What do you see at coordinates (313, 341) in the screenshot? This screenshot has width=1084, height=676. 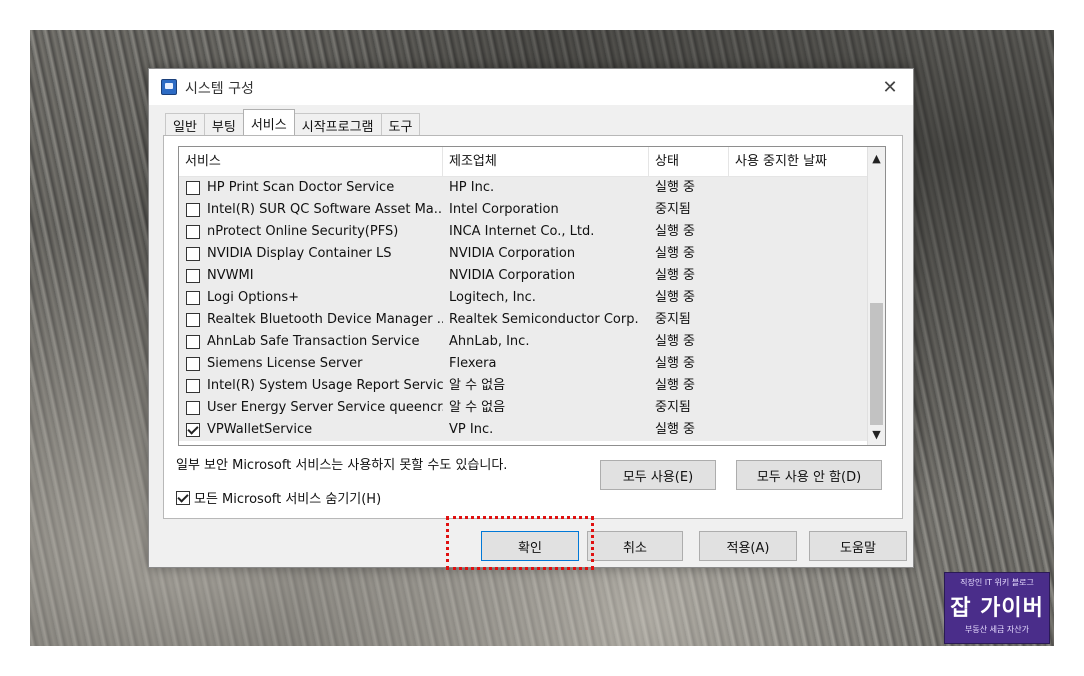 I see `service-name: AhnLab Safe Transaction Service` at bounding box center [313, 341].